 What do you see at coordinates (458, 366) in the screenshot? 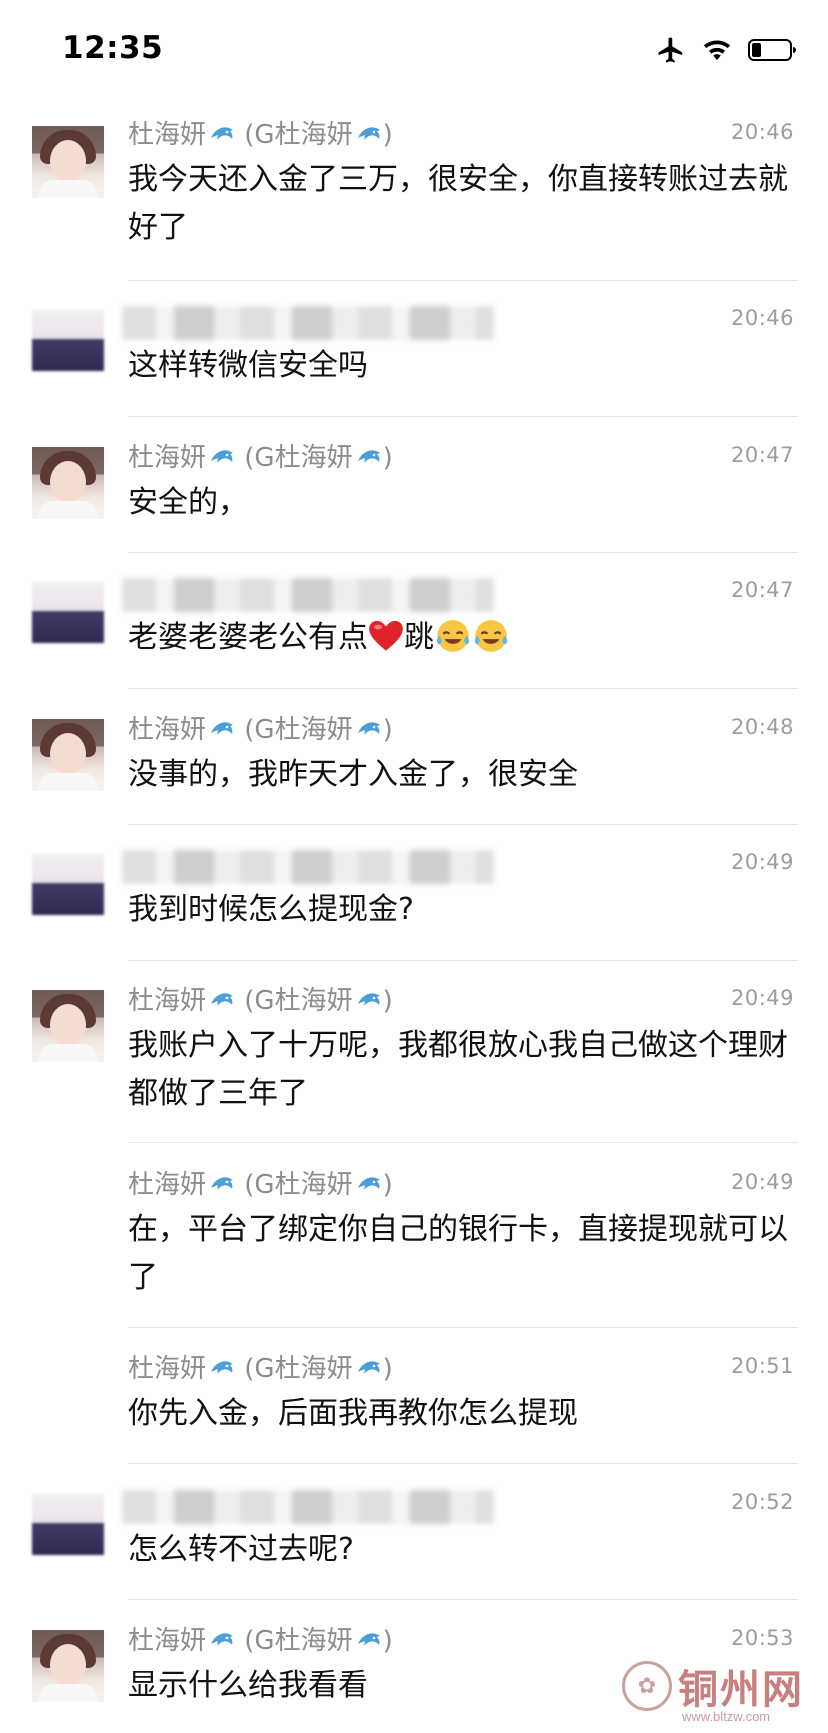
I see `message-text: 这样转微信安全吗` at bounding box center [458, 366].